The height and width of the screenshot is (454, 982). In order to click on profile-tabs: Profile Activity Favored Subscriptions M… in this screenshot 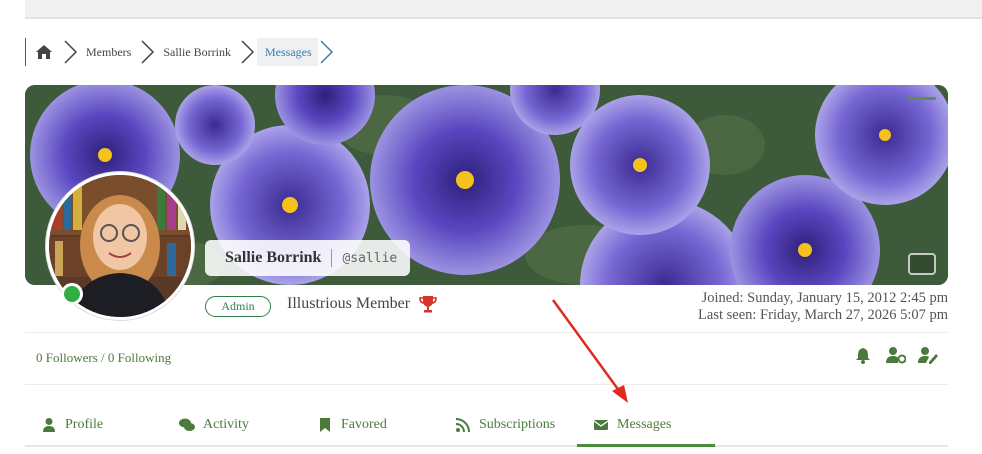, I will do `click(486, 426)`.